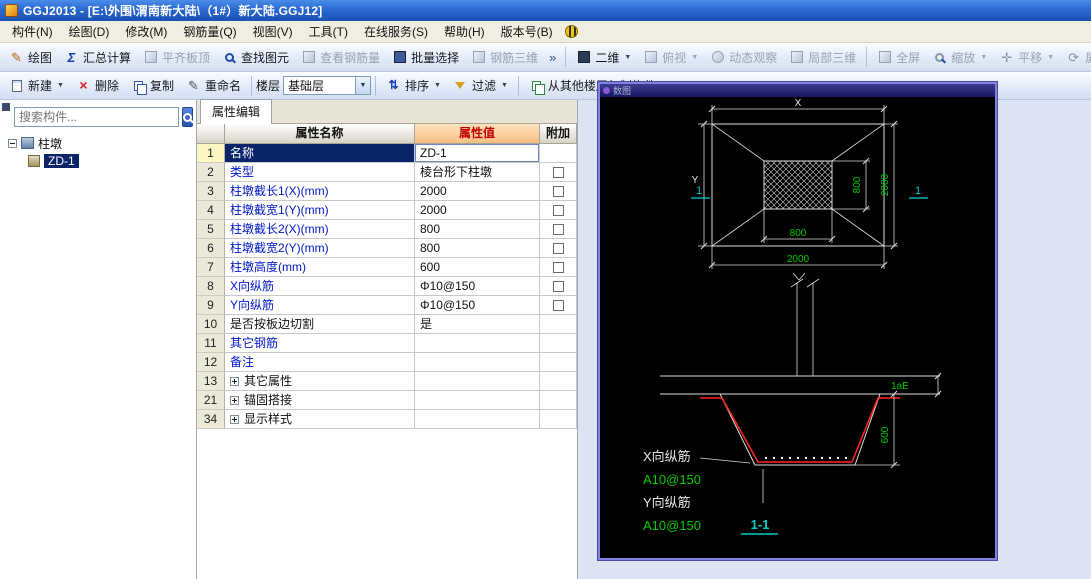 This screenshot has width=1091, height=579. What do you see at coordinates (320, 324) in the screenshot?
I see `property-name: 是否按板边切割` at bounding box center [320, 324].